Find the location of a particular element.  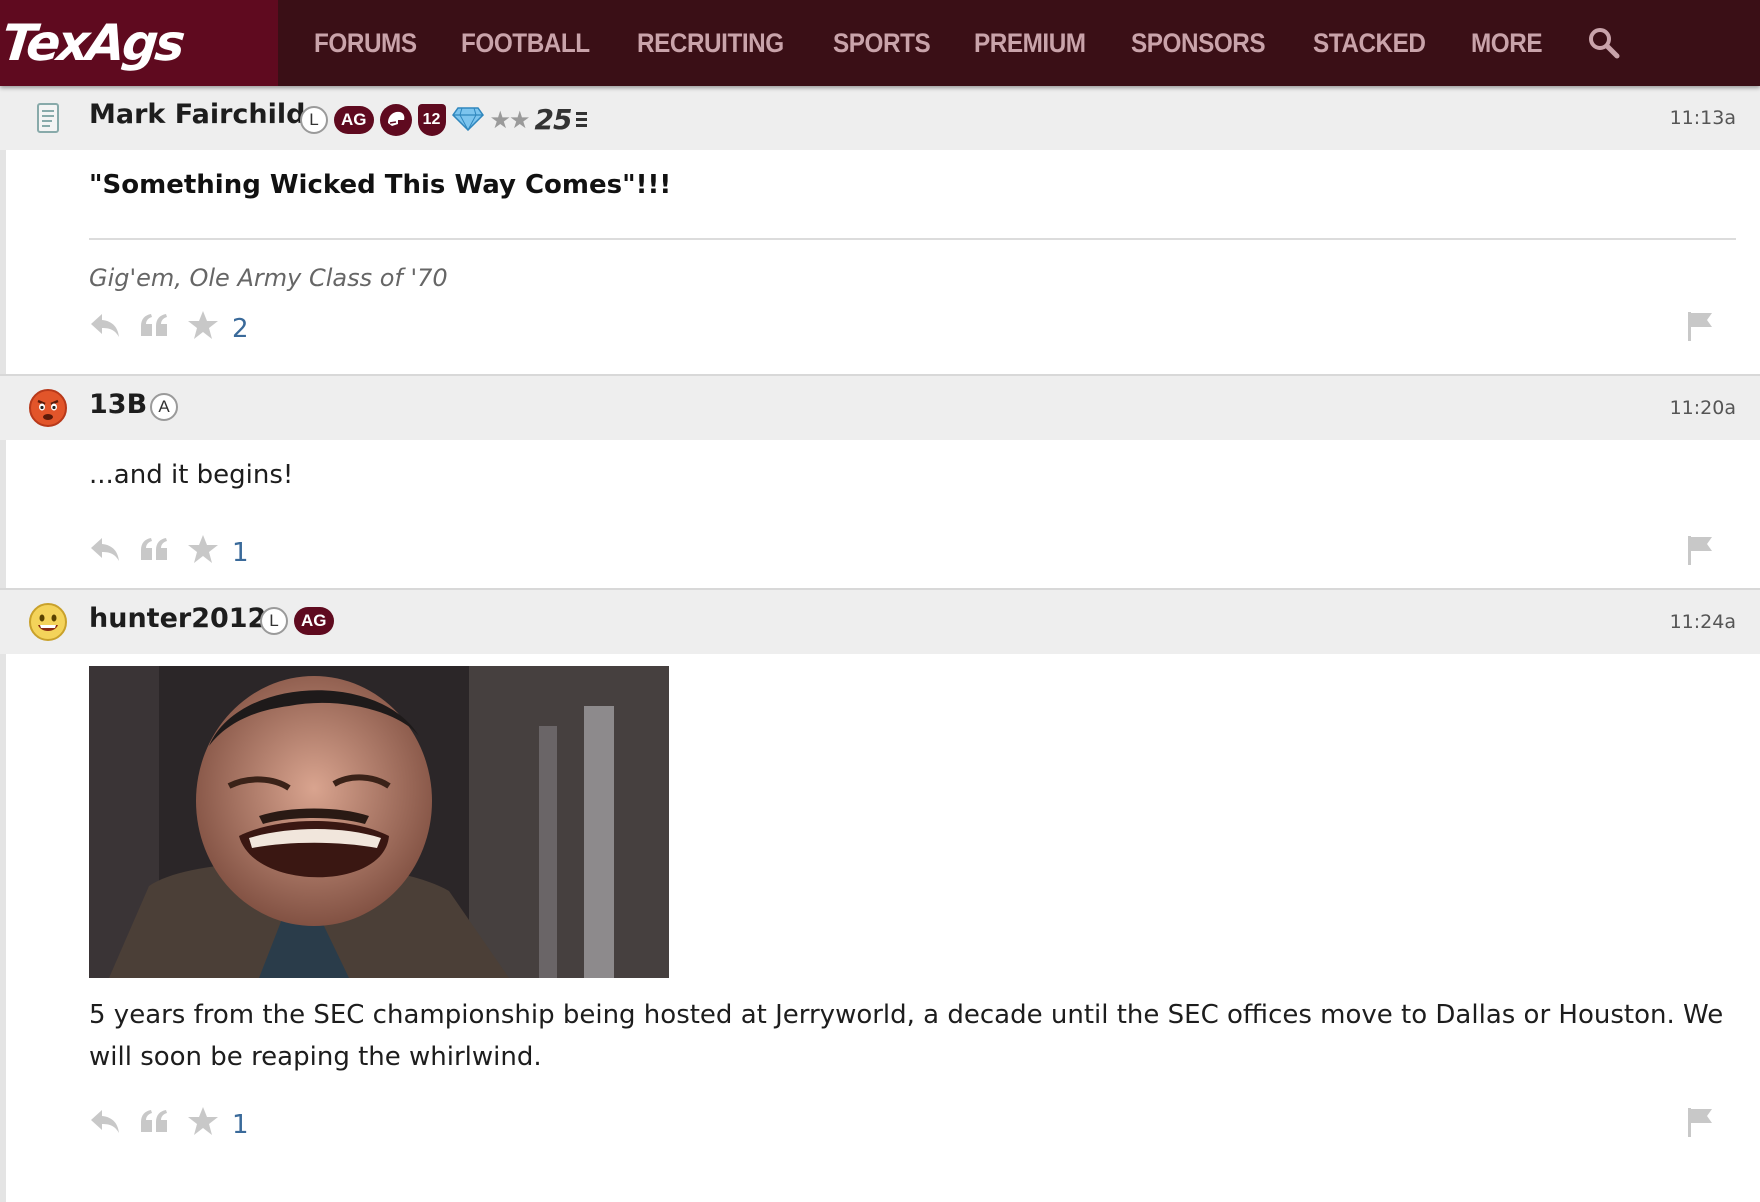

username: Mark Fairchild is located at coordinates (197, 114).